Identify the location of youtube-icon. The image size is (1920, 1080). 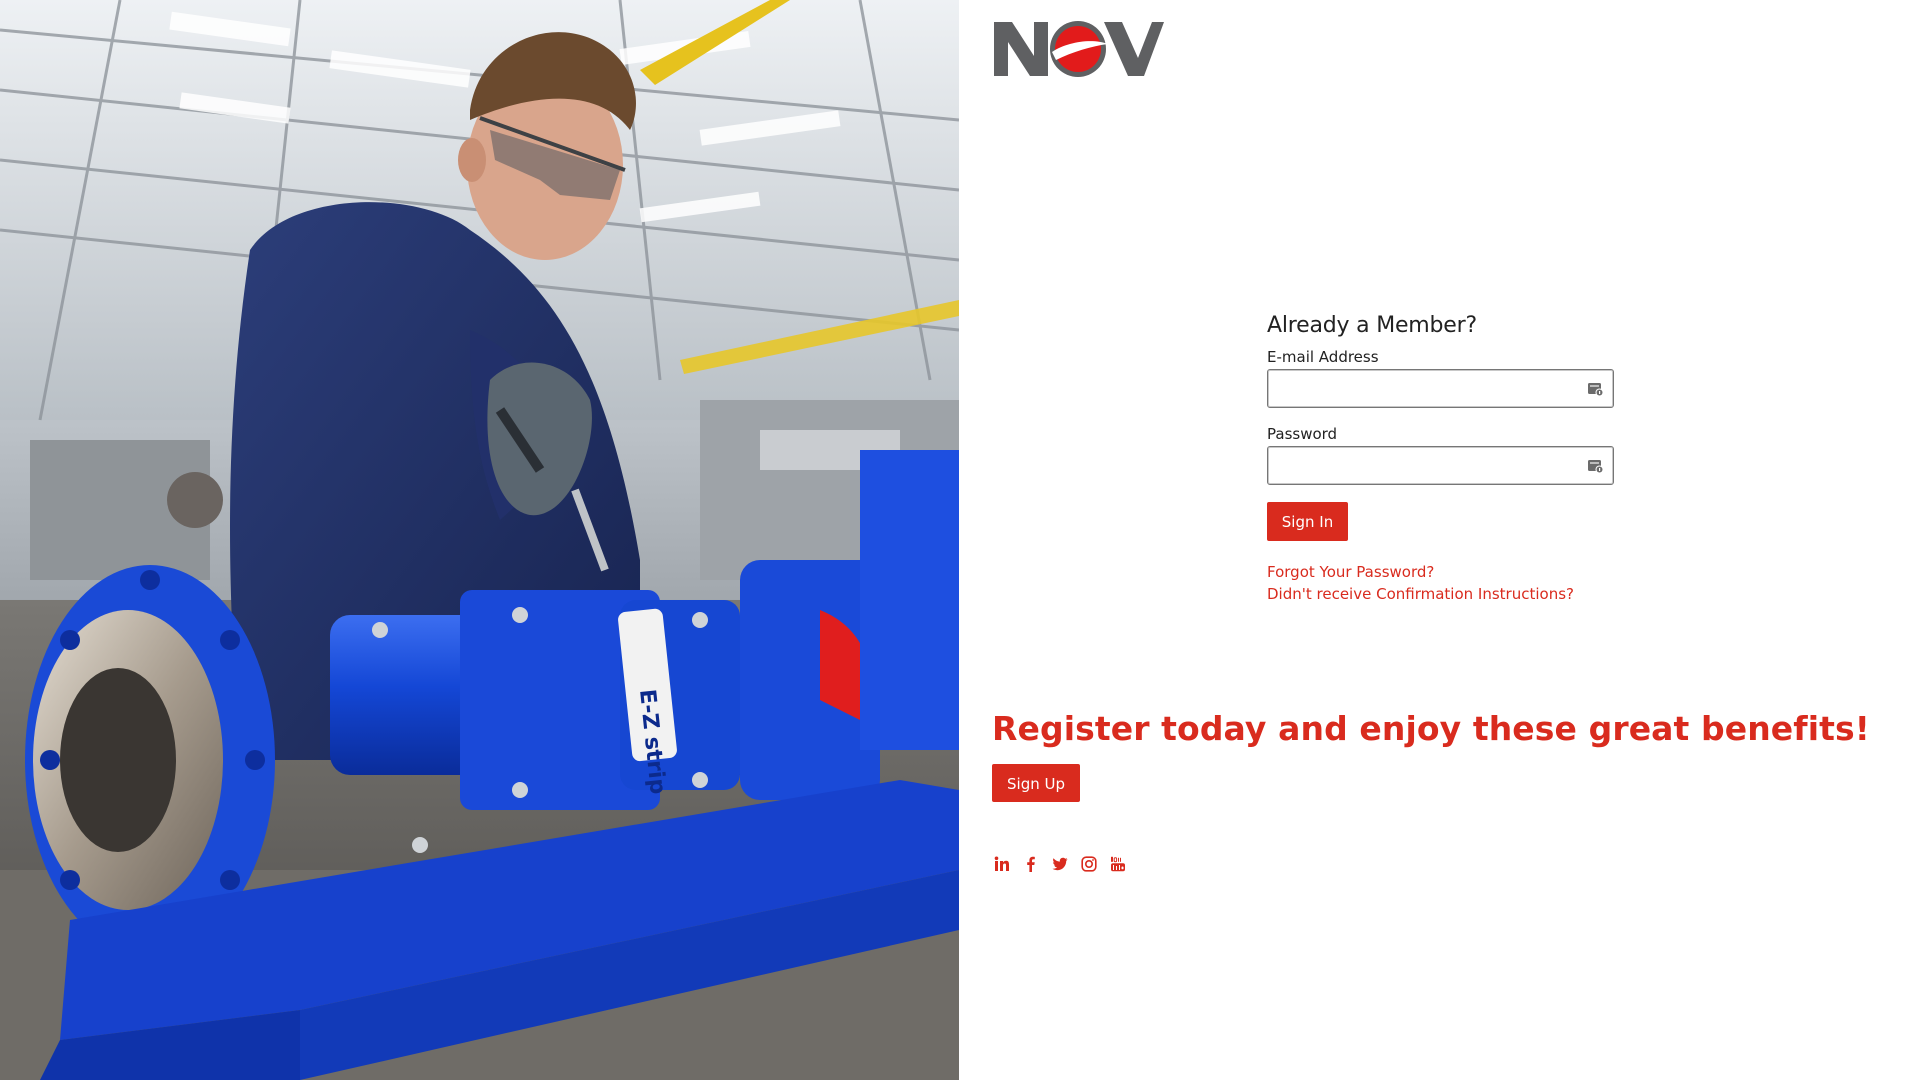
(1118, 864).